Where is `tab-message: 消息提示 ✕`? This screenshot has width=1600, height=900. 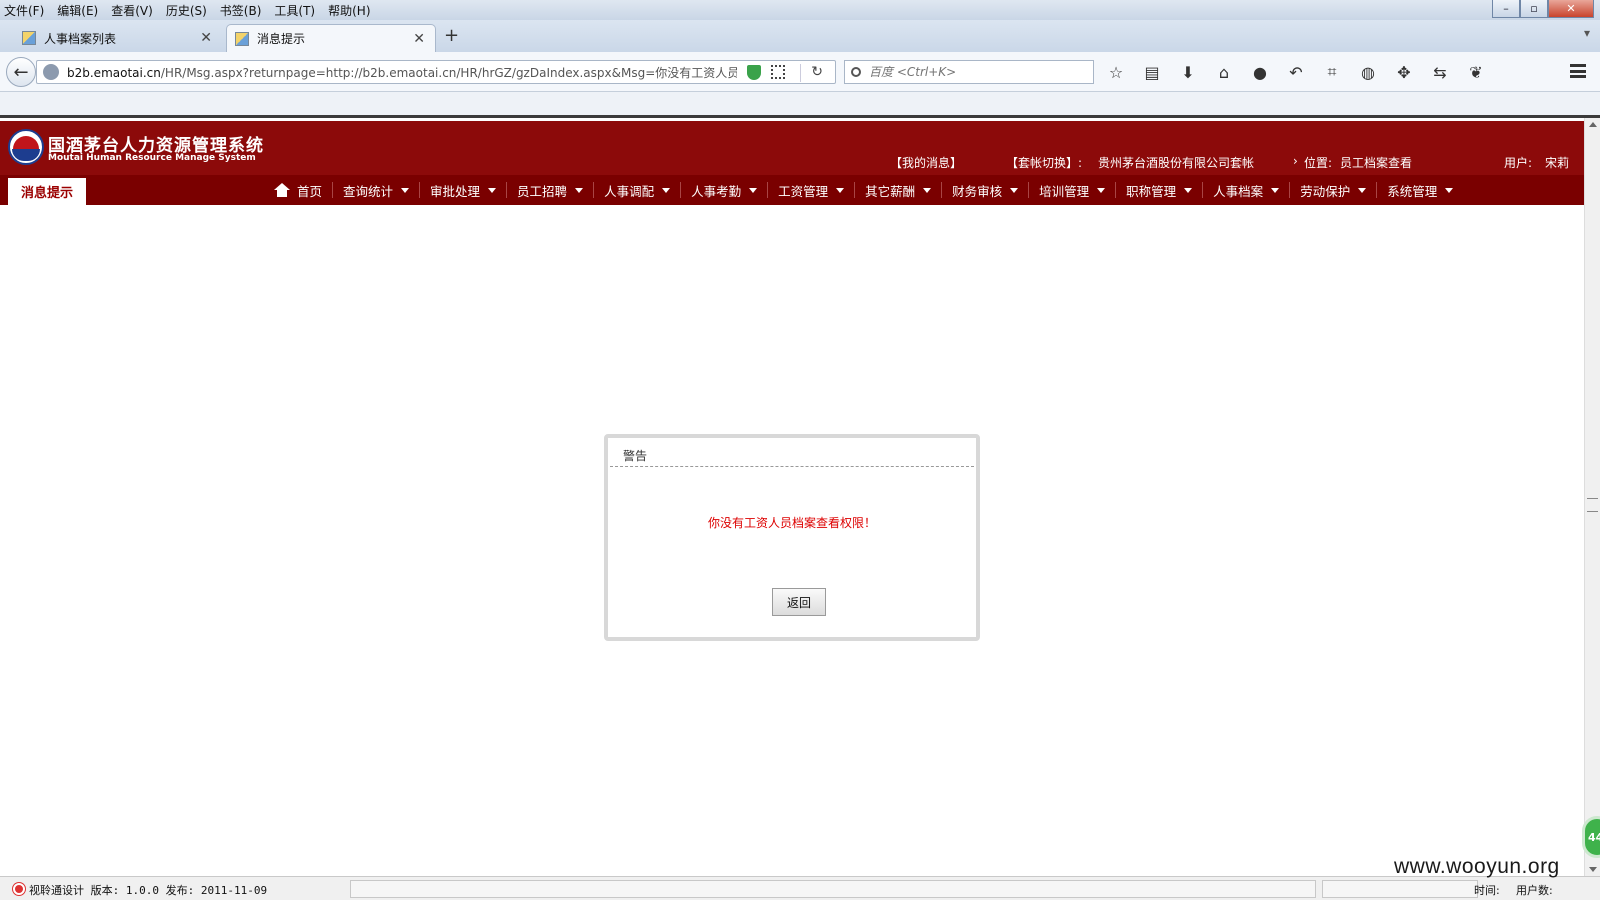 tab-message: 消息提示 ✕ is located at coordinates (331, 38).